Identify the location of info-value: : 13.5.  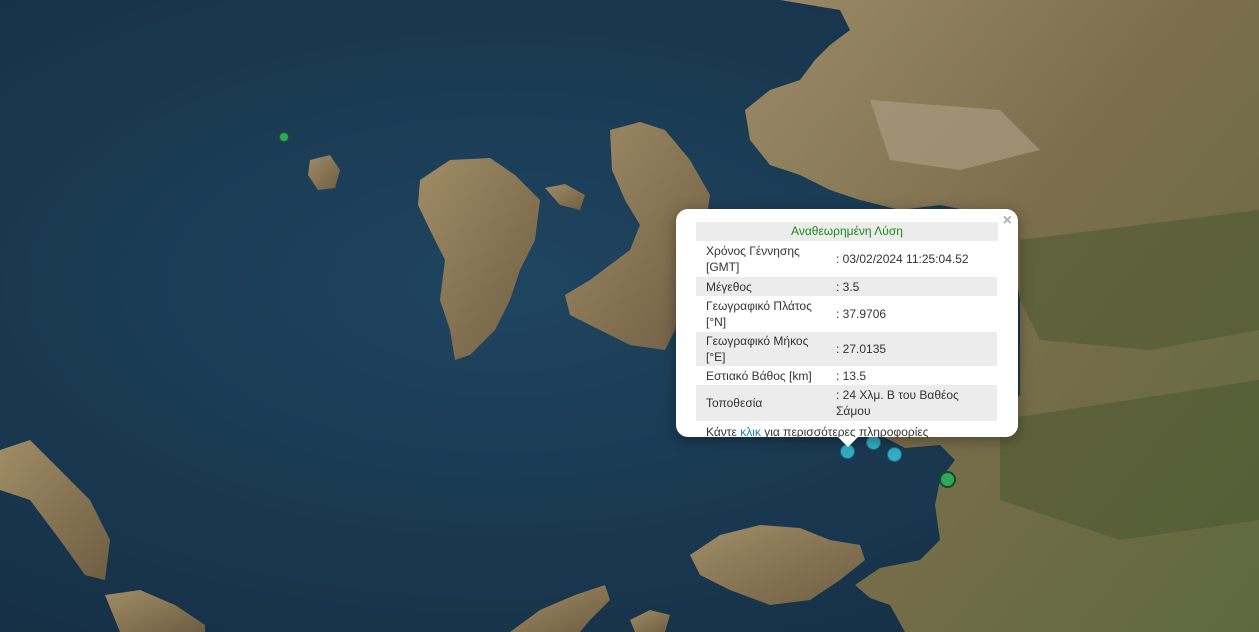
(851, 375).